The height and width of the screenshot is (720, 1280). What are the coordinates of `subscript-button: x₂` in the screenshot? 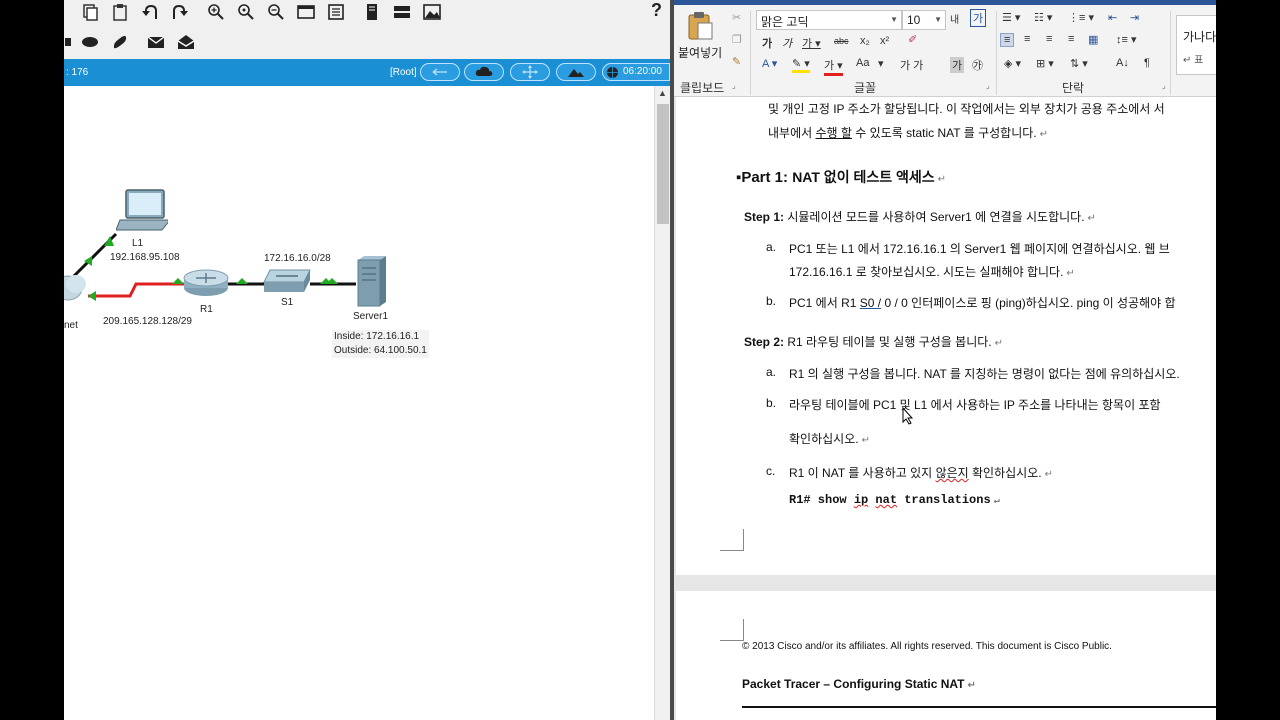 It's located at (865, 41).